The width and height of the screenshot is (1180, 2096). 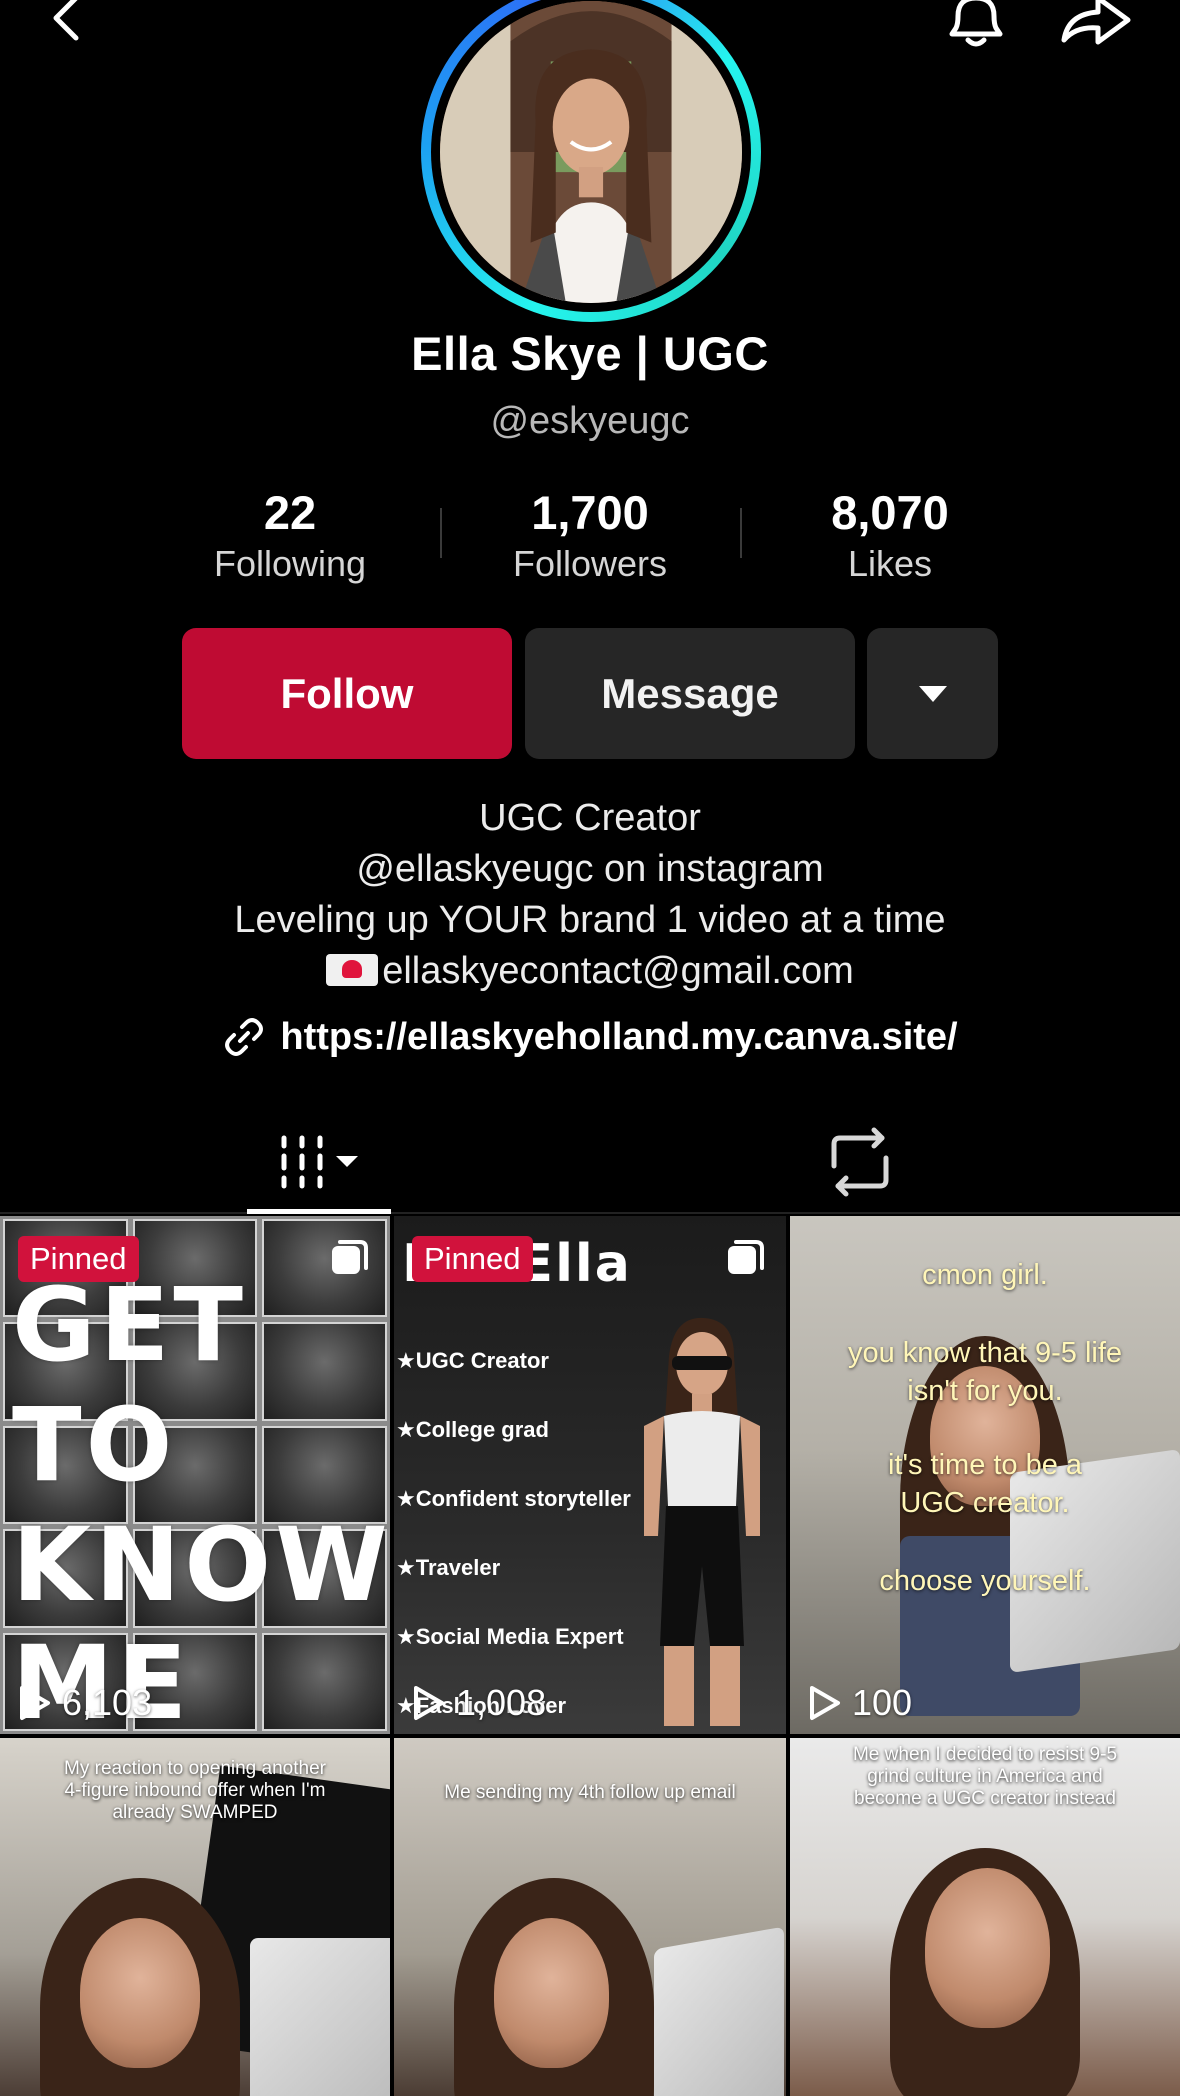 What do you see at coordinates (590, 1917) in the screenshot?
I see `video-tile: Me sending my 4th follow up email` at bounding box center [590, 1917].